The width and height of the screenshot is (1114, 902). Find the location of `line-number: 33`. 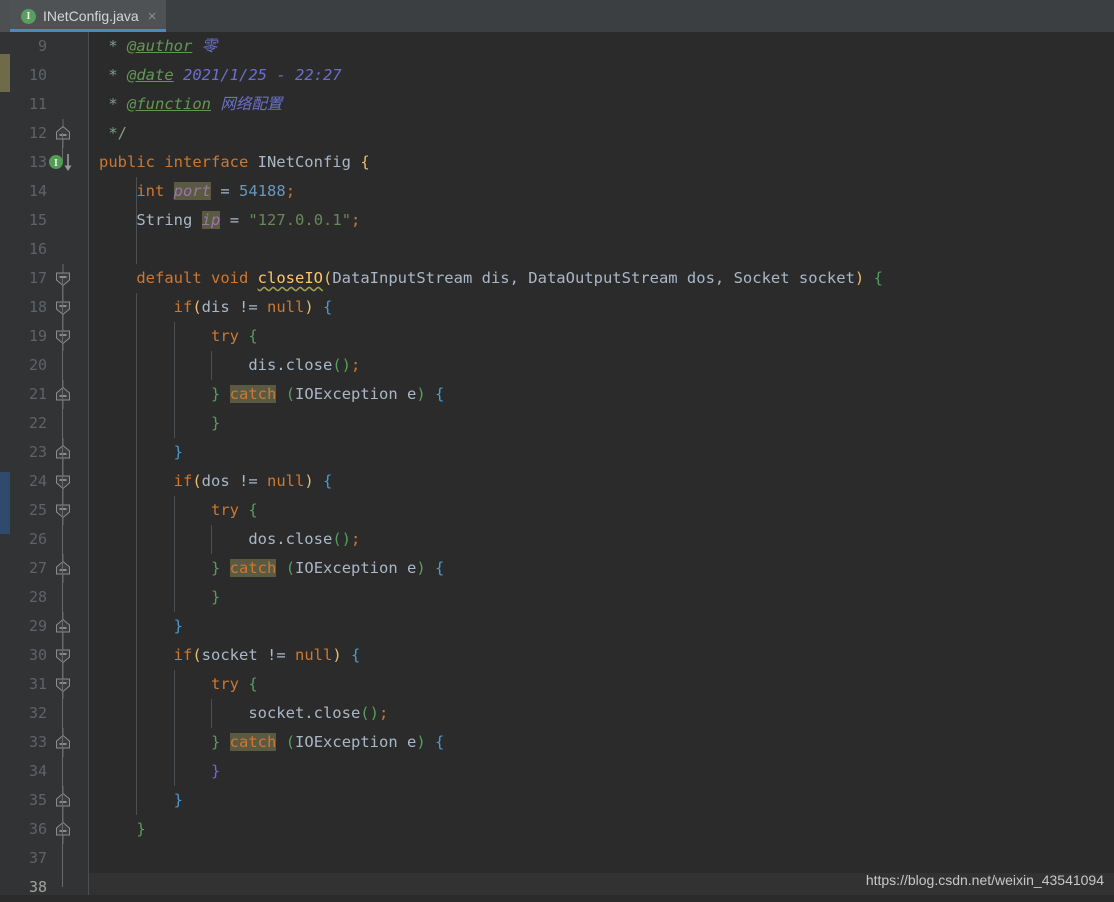

line-number: 33 is located at coordinates (37, 742).